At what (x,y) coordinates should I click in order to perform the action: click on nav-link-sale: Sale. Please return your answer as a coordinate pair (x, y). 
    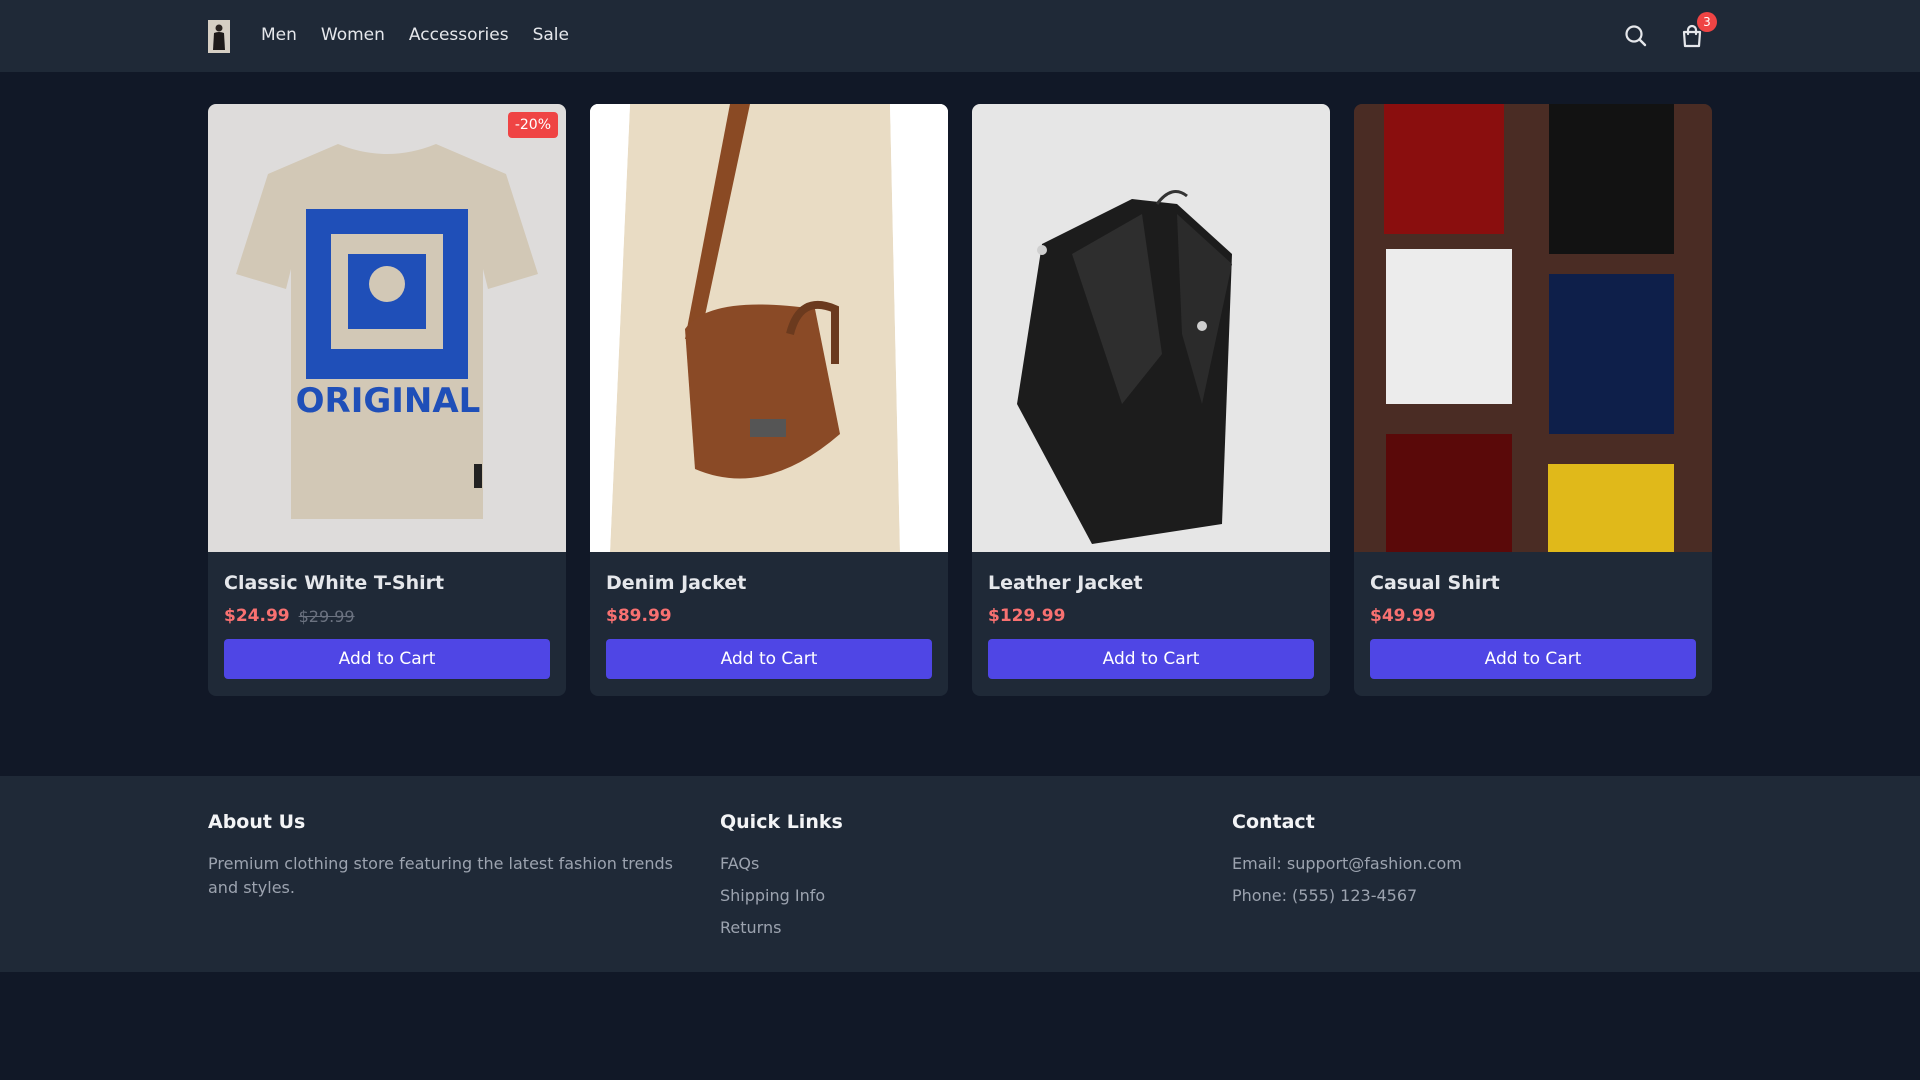
    Looking at the image, I should click on (551, 35).